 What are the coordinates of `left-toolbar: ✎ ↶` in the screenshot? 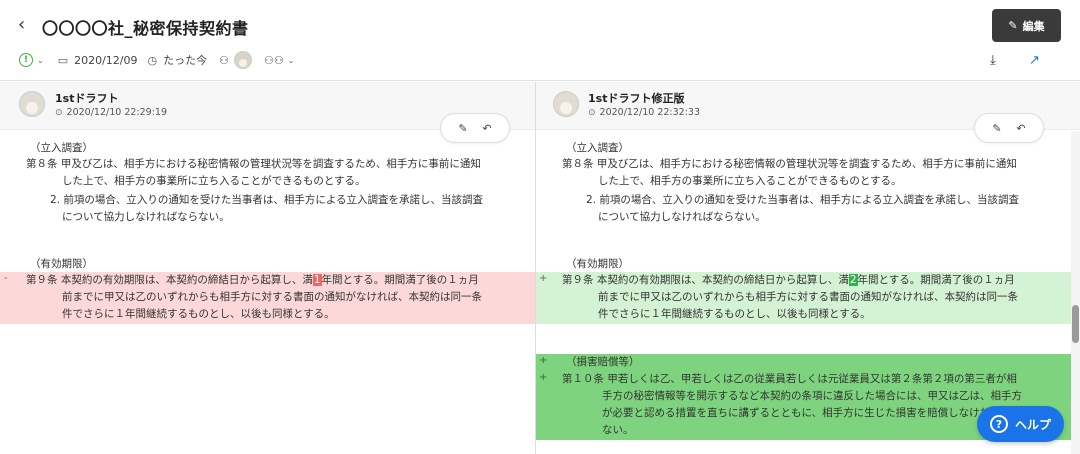 It's located at (475, 128).